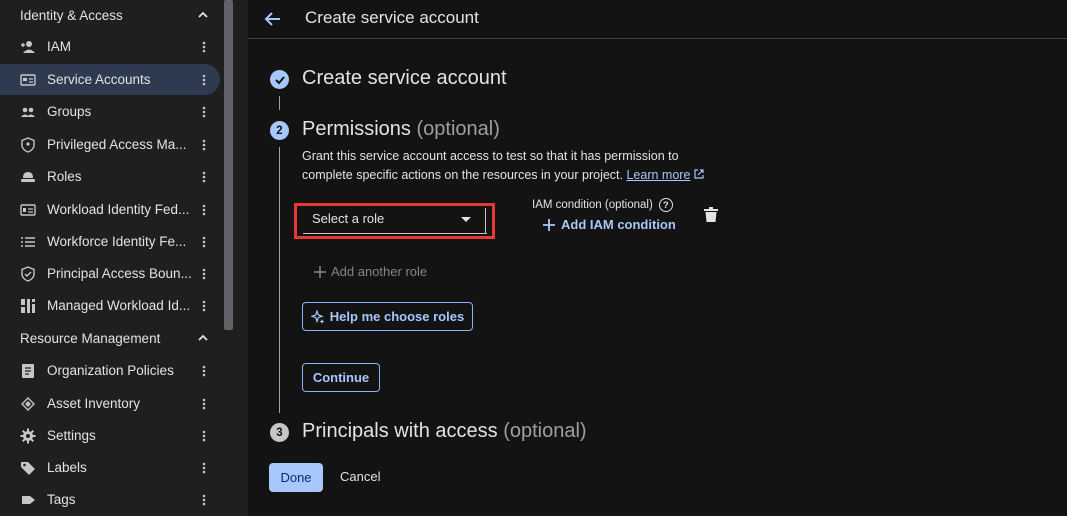 Image resolution: width=1067 pixels, height=516 pixels. I want to click on done-button: Done, so click(296, 477).